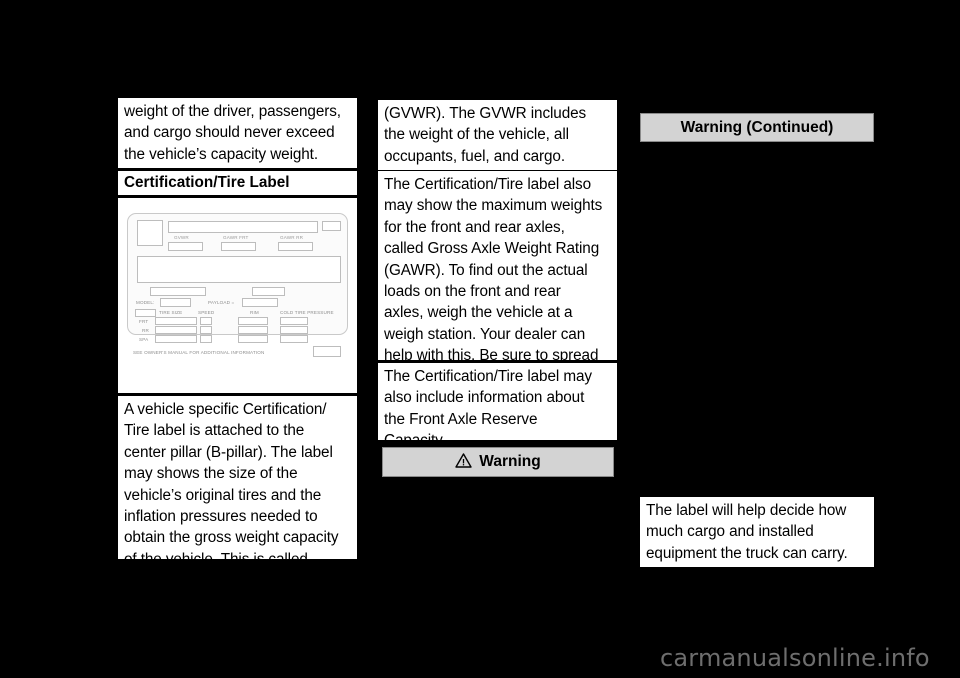  I want to click on label-frt-tire-size-box, so click(176, 321).